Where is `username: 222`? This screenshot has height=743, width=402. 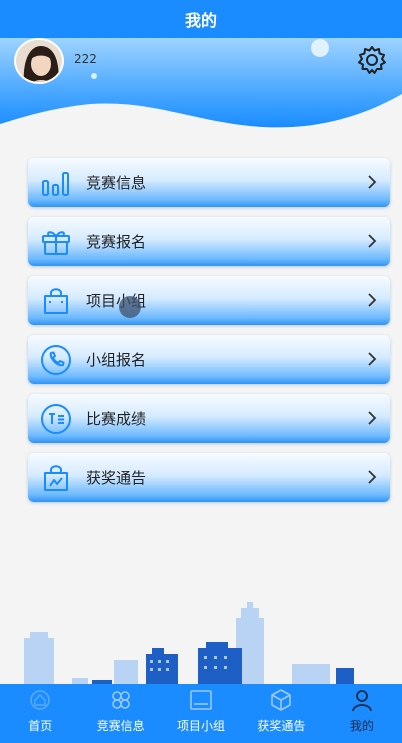 username: 222 is located at coordinates (85, 59).